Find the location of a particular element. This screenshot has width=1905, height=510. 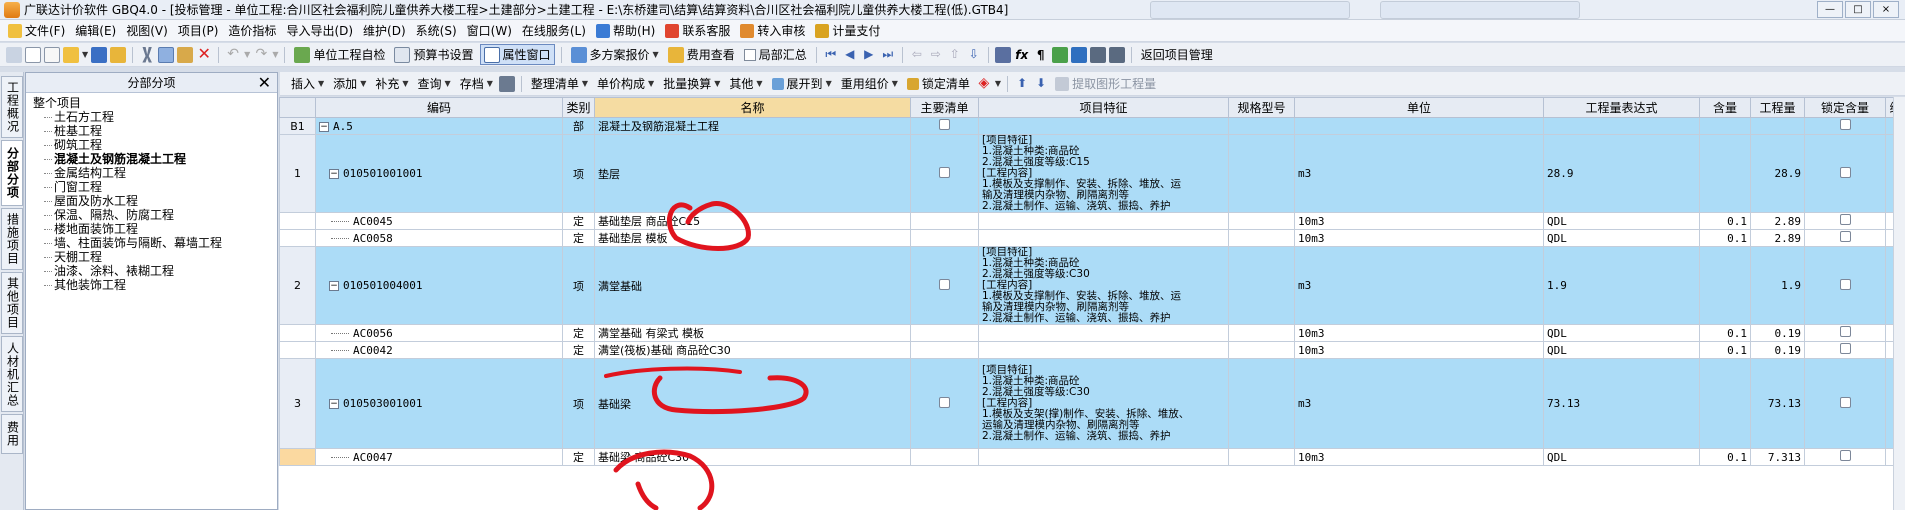

new-doc-icon is located at coordinates (52, 54).